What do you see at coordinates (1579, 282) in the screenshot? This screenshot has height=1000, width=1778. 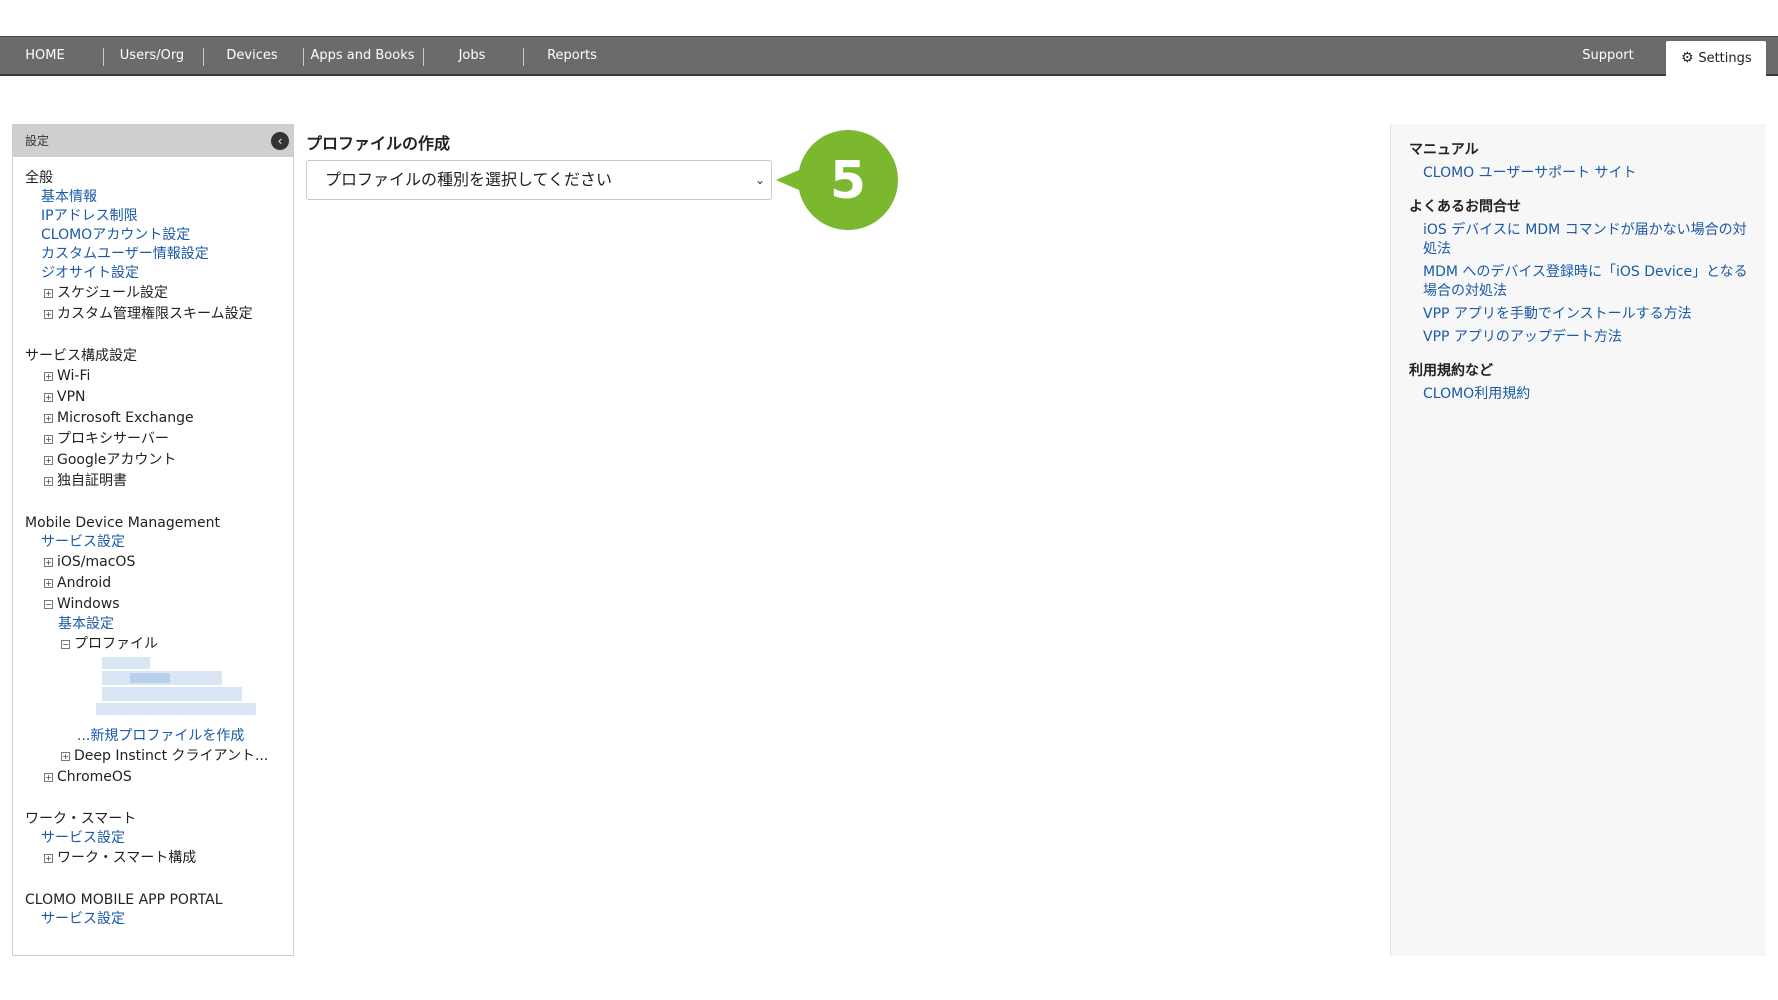 I see `link-faq-ios-device: MDM へのデバイス登録時に「iOS Device」となる場合の対処法` at bounding box center [1579, 282].